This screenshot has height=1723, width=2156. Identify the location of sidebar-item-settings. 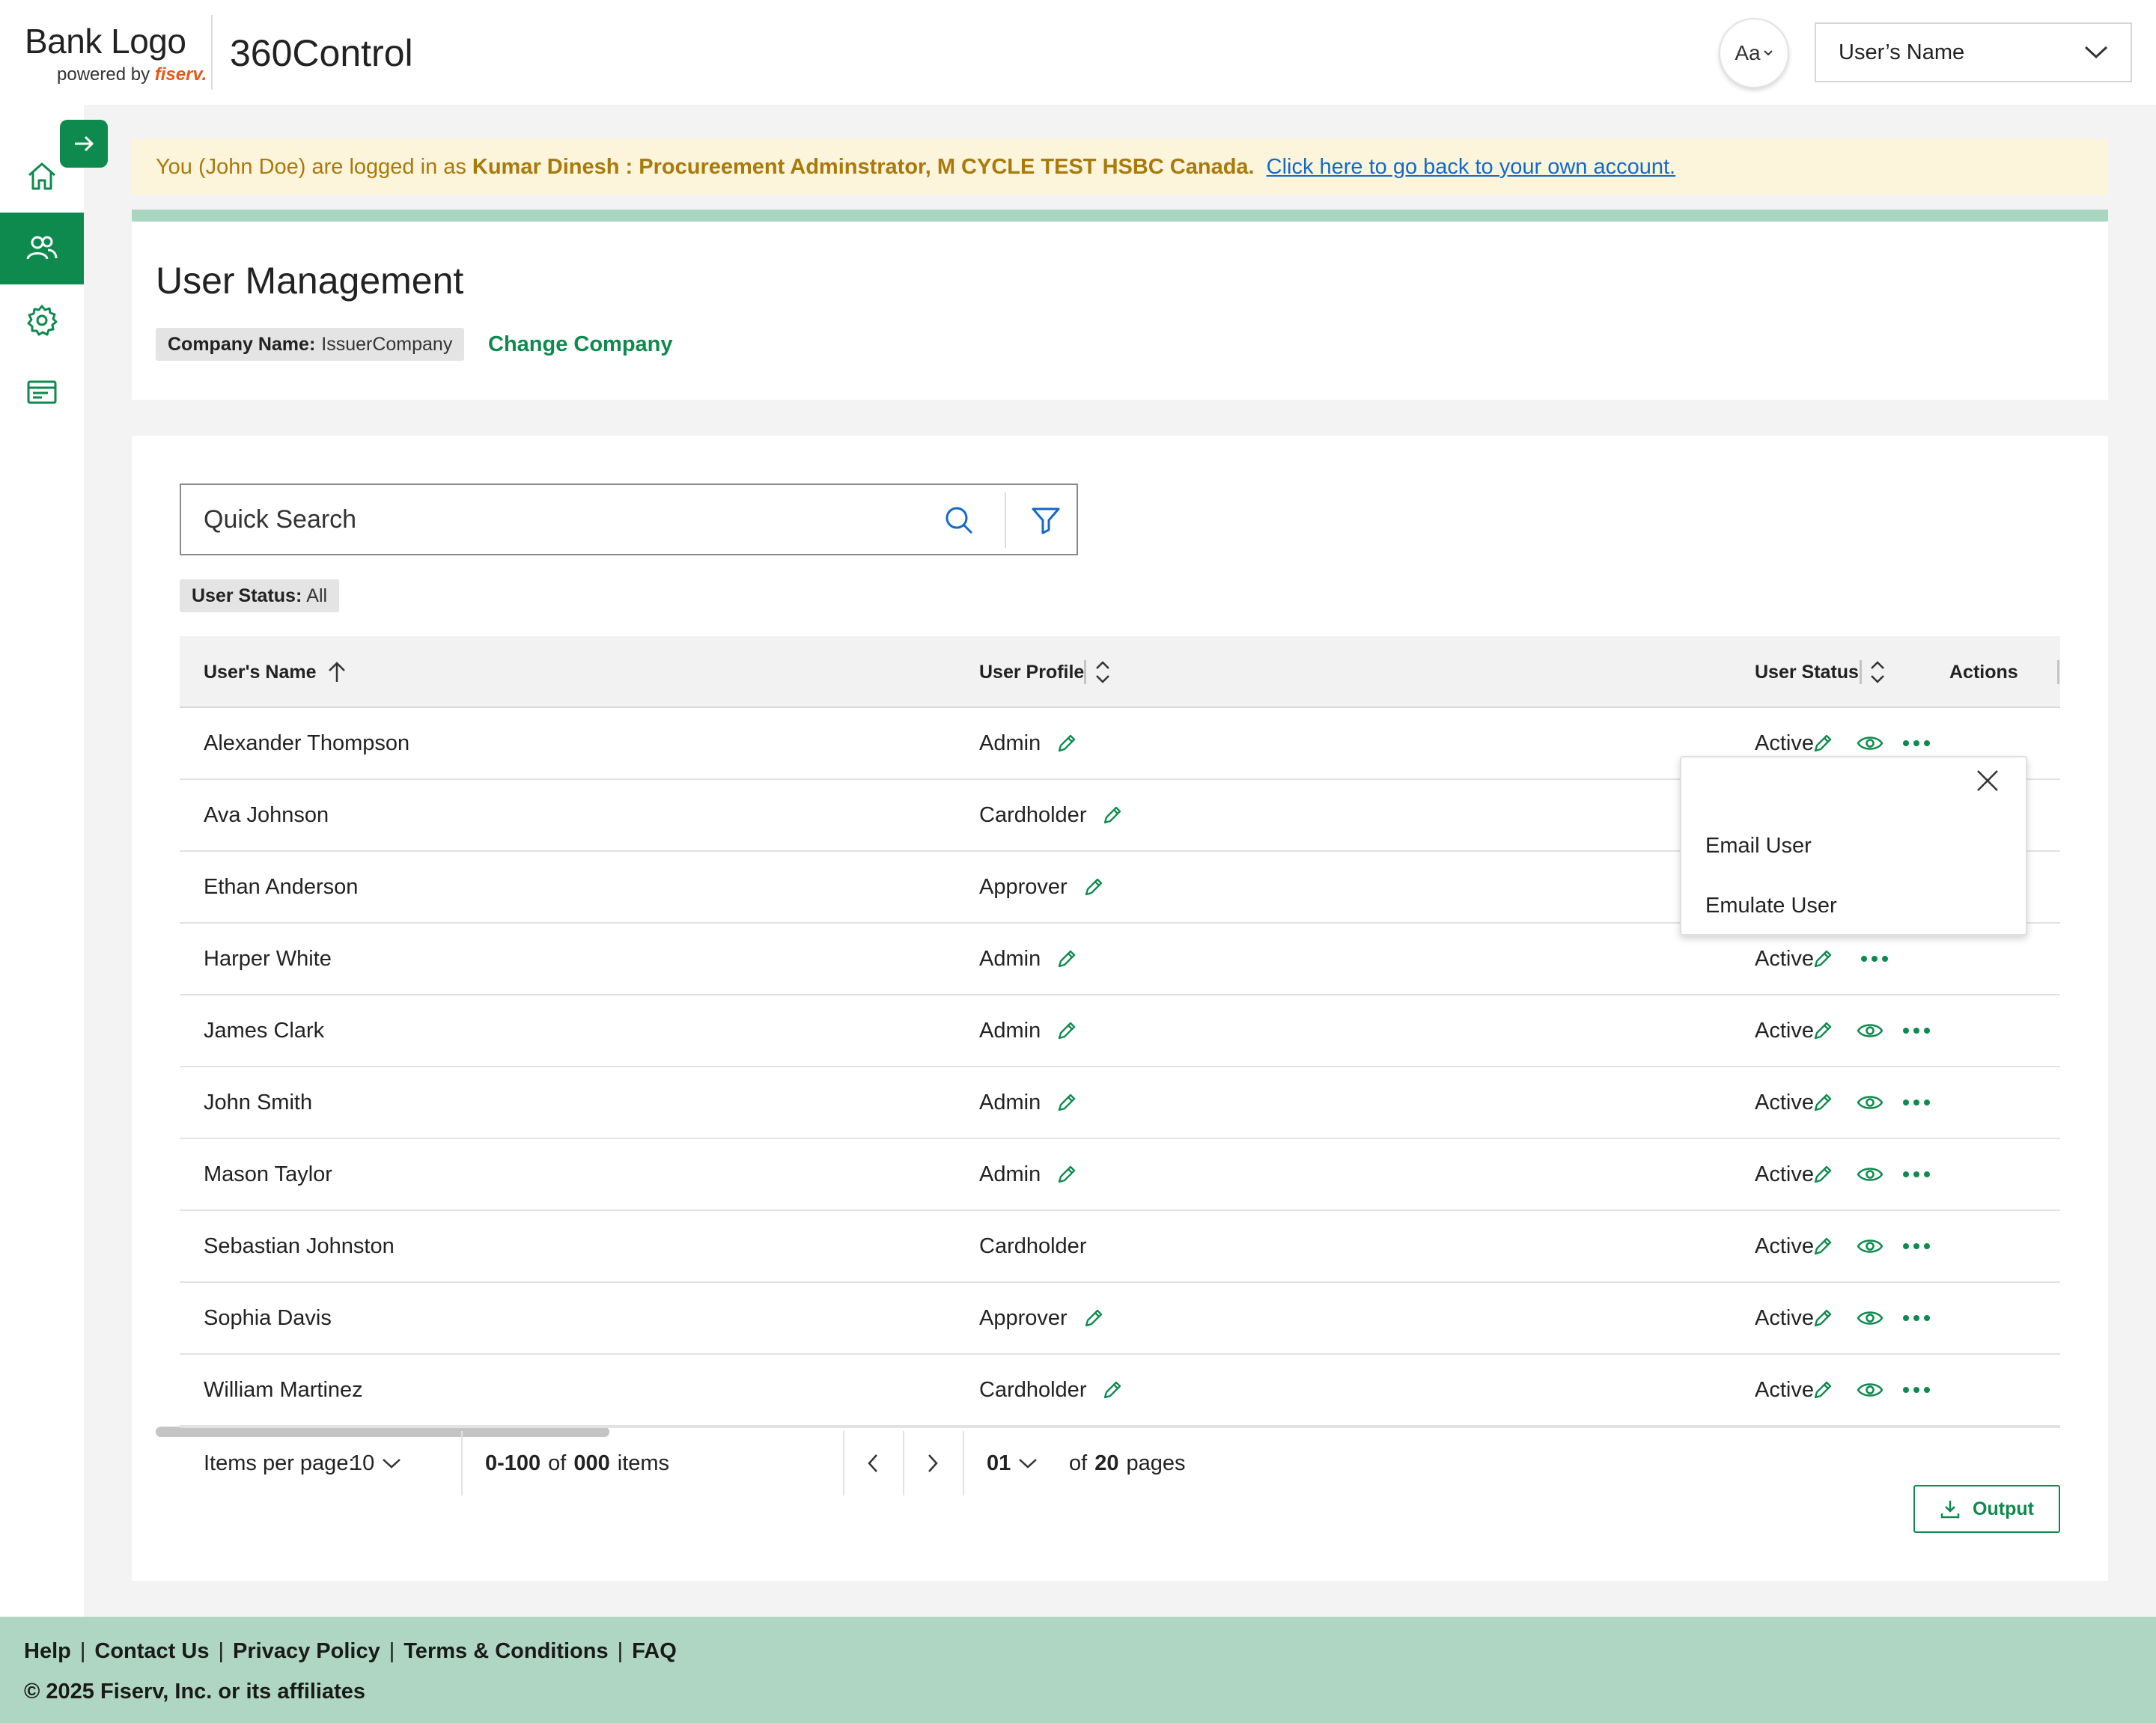
(42, 320).